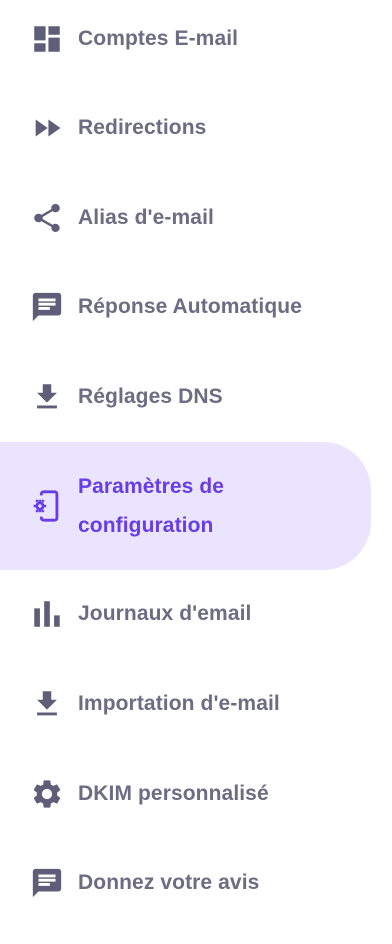  Describe the element at coordinates (47, 39) in the screenshot. I see `dashboard-icon` at that location.